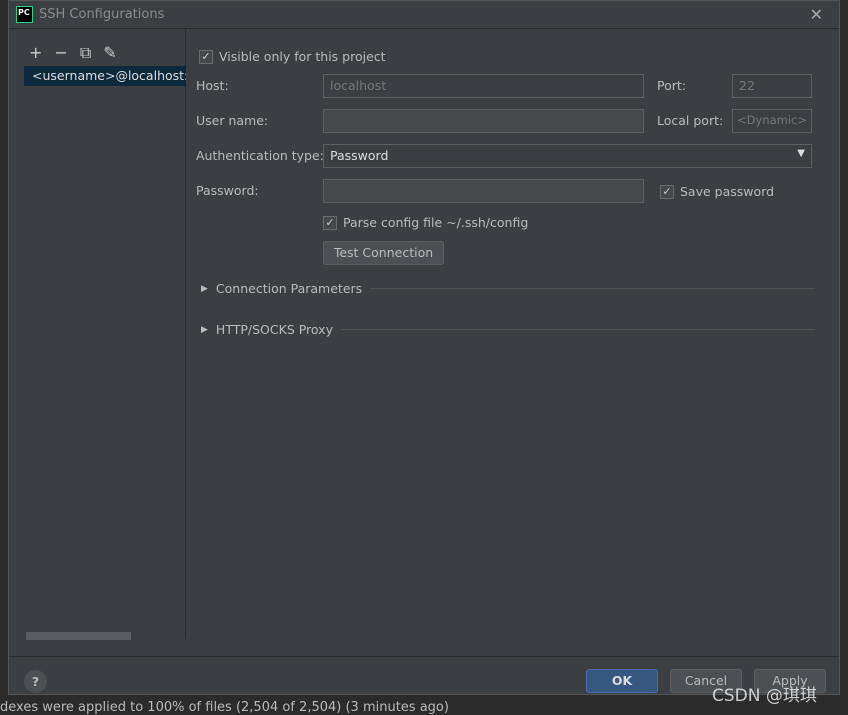  Describe the element at coordinates (801, 153) in the screenshot. I see `chevron-down-icon: ▼` at that location.